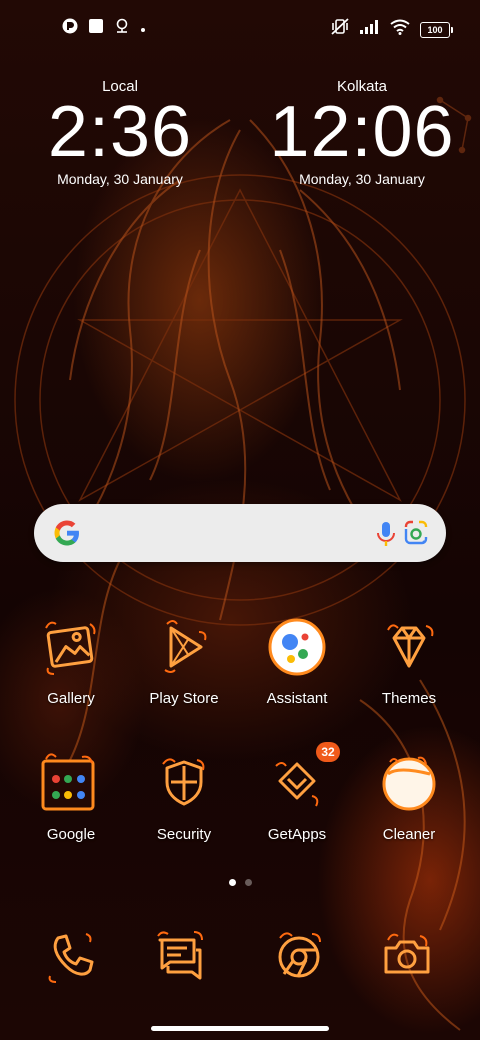  I want to click on google-logo-icon, so click(67, 535).